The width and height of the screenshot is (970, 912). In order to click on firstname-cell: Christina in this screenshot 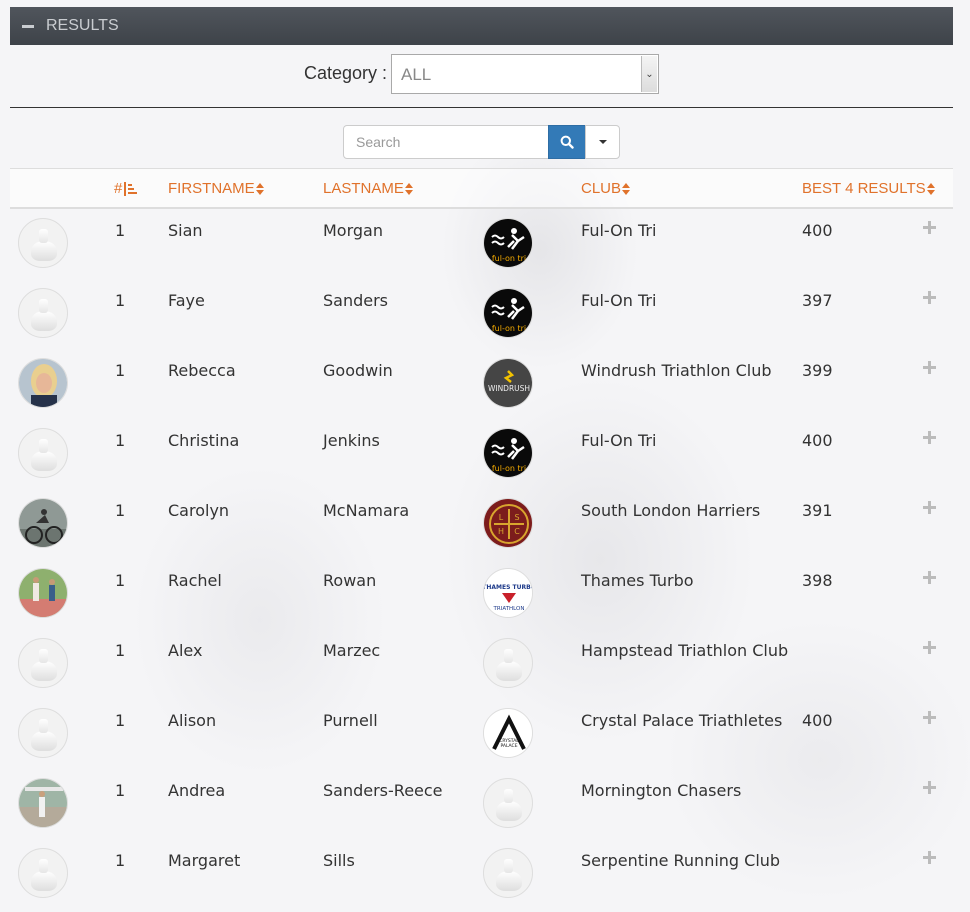, I will do `click(204, 440)`.